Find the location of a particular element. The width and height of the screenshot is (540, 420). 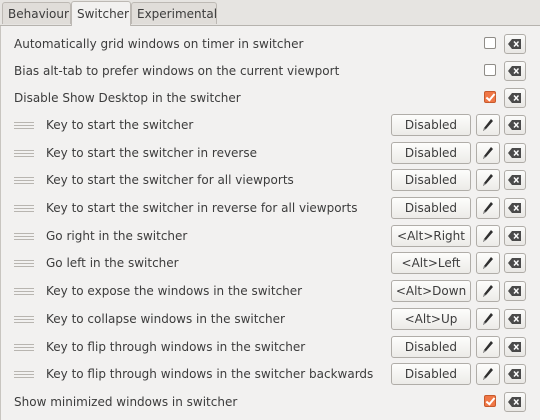

shortcut-button: <Alt>Right is located at coordinates (431, 236).